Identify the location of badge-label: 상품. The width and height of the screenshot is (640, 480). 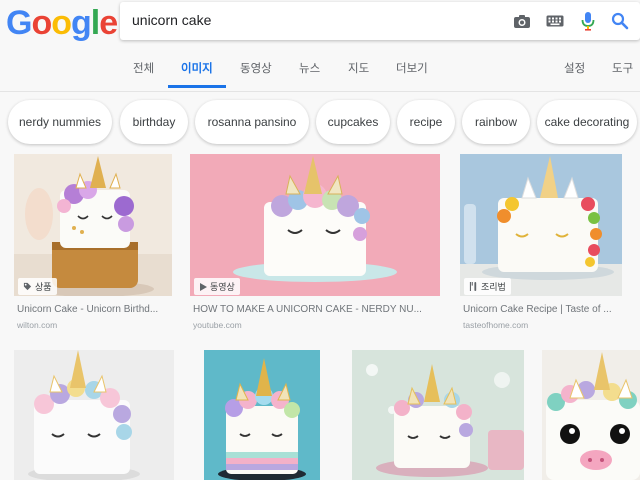
(43, 287).